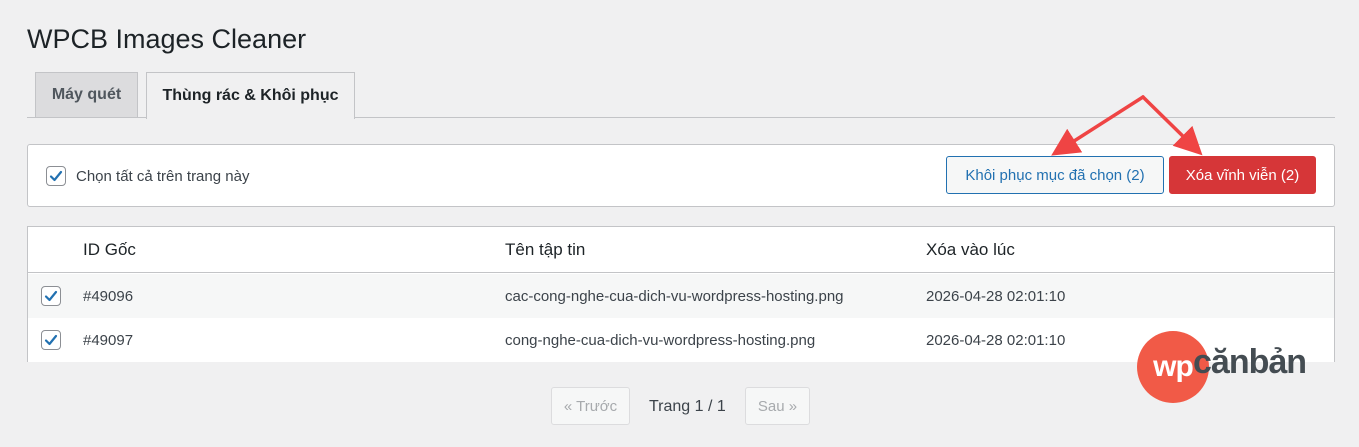  I want to click on select-all-label: Chọn tất cả trên trang này, so click(163, 176).